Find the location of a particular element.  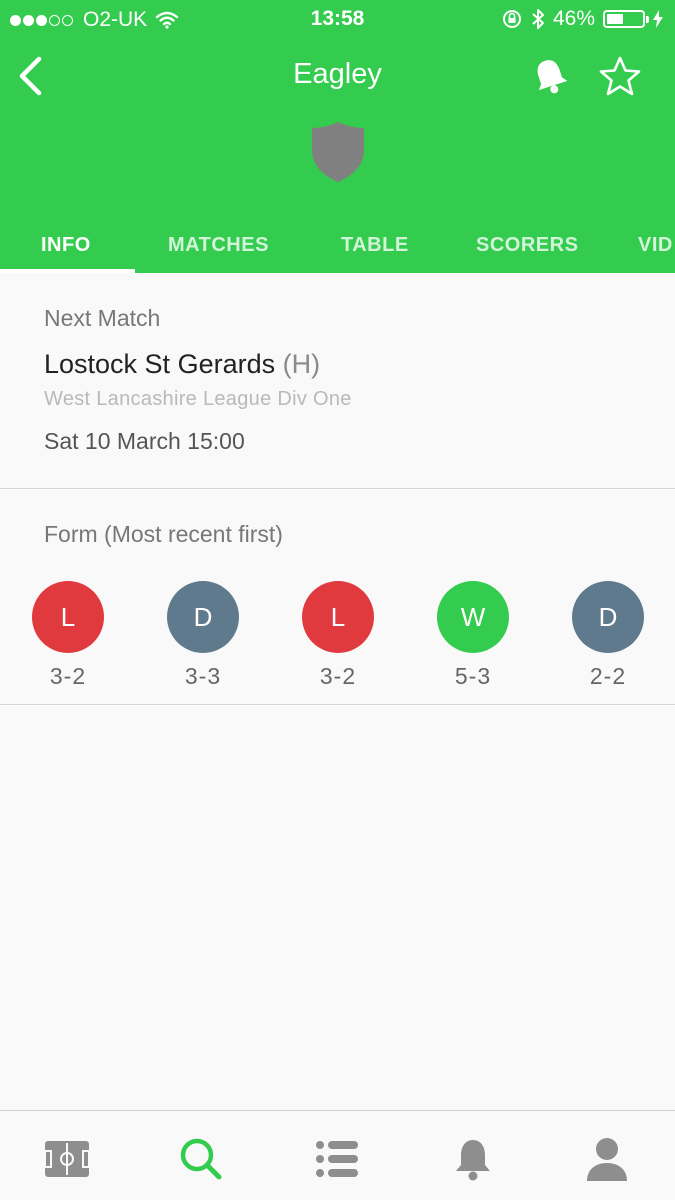

tab-list is located at coordinates (337, 1159).